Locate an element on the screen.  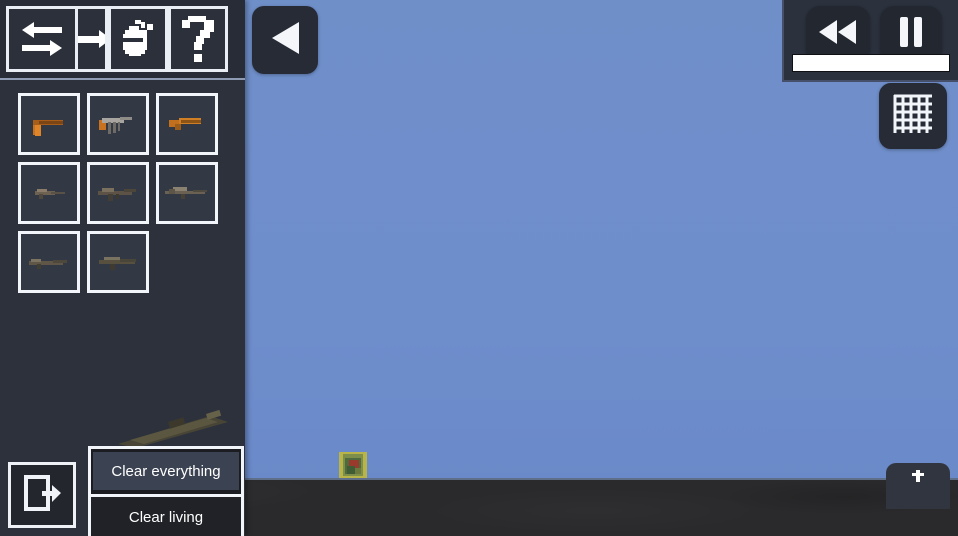
grid-toggle-button is located at coordinates (913, 116).